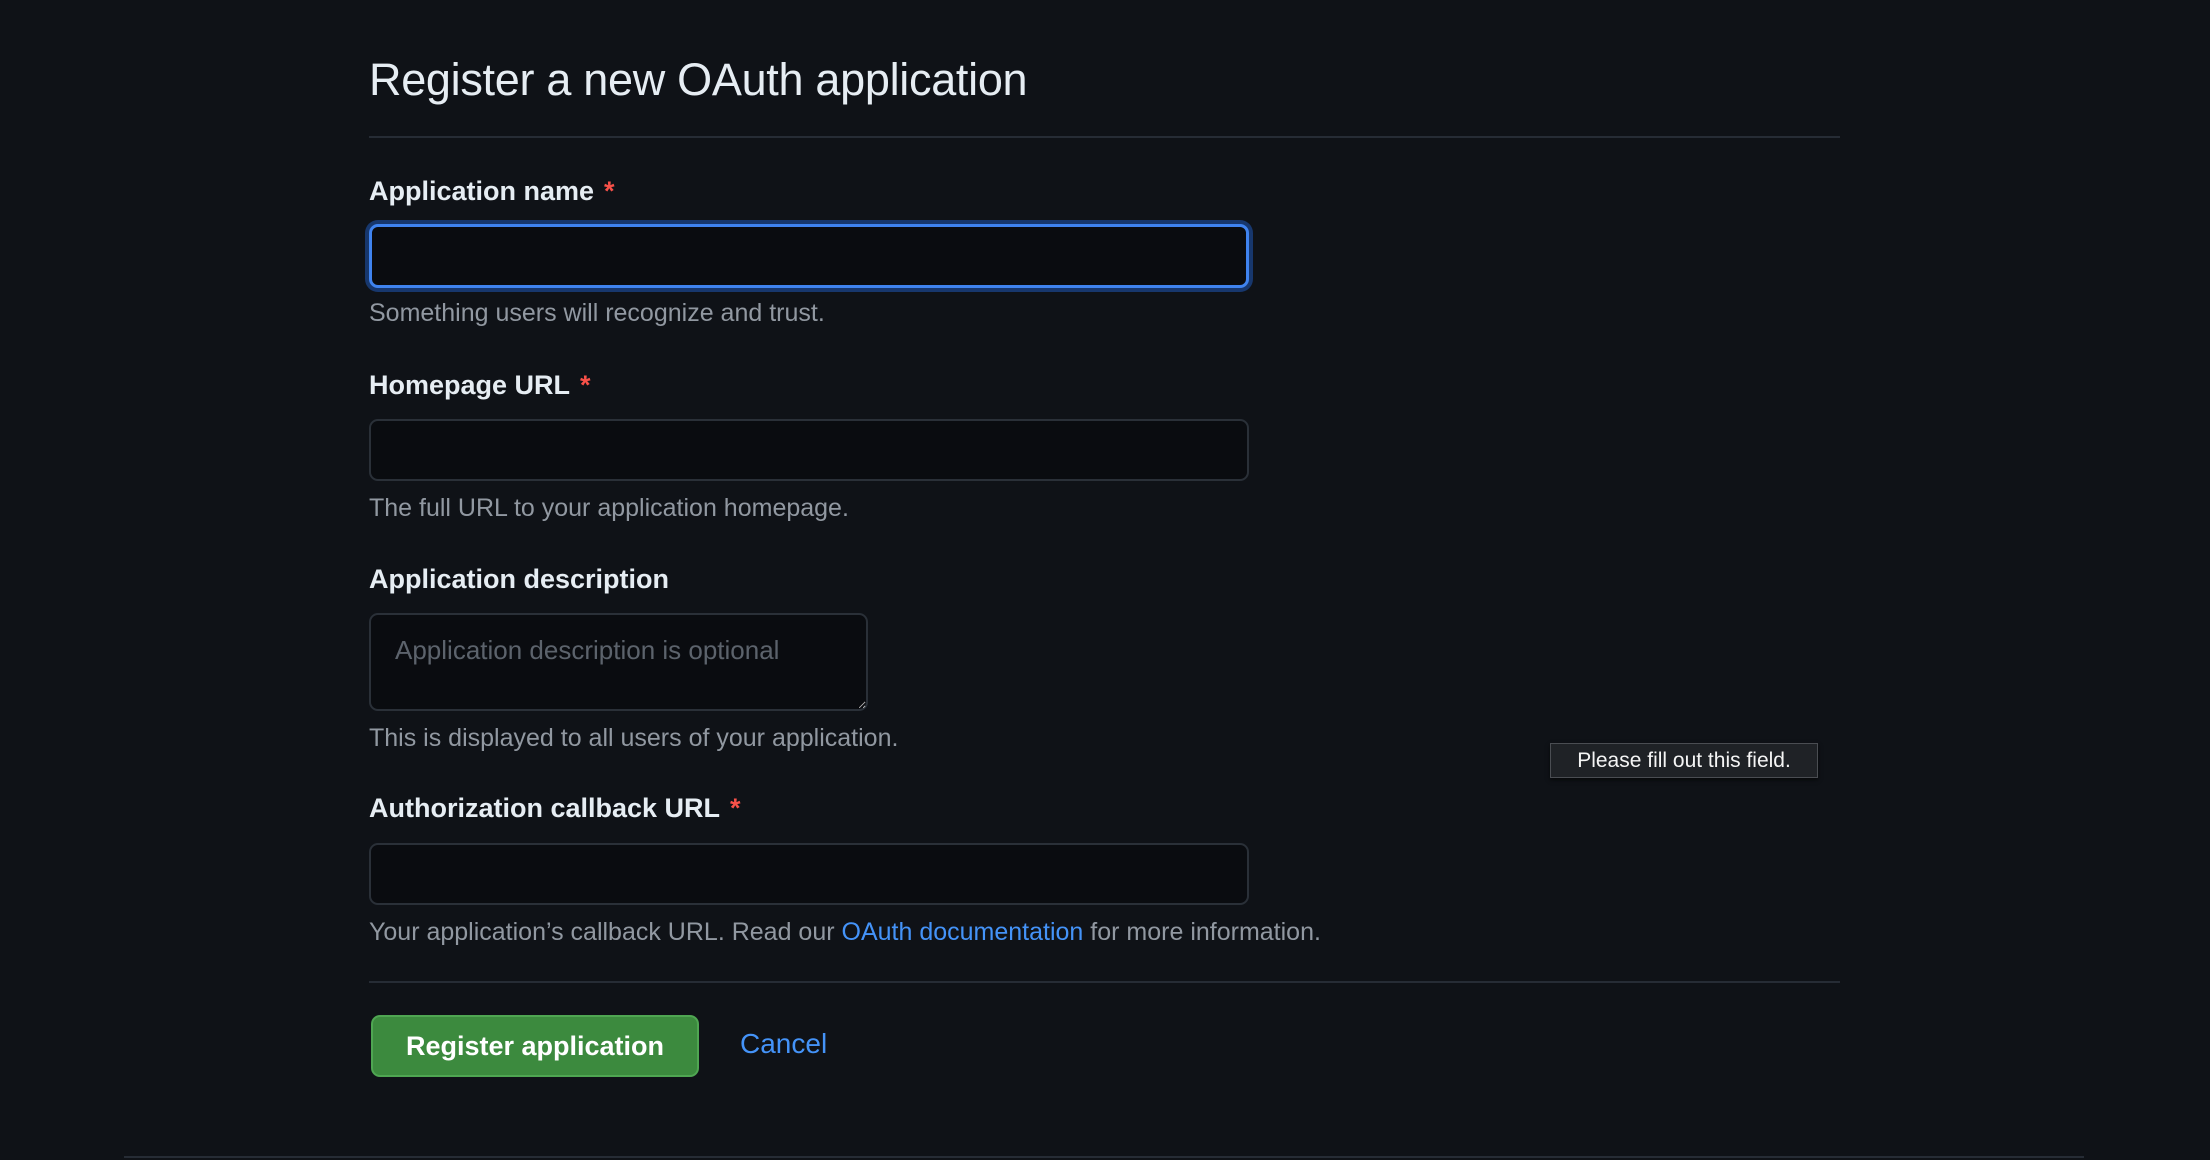  Describe the element at coordinates (809, 450) in the screenshot. I see `homepage-url-input` at that location.